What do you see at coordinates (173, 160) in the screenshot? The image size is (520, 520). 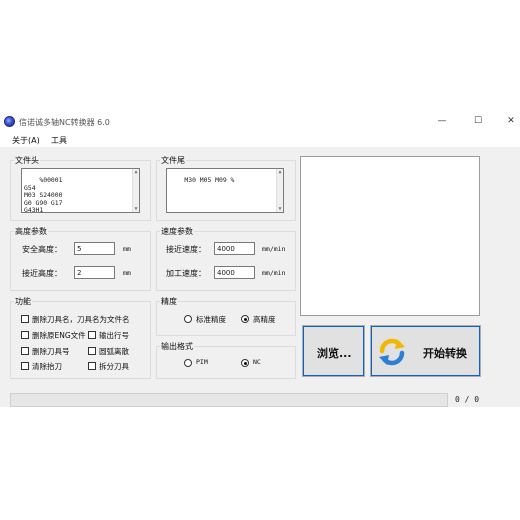 I see `file-tail-title: 文件尾` at bounding box center [173, 160].